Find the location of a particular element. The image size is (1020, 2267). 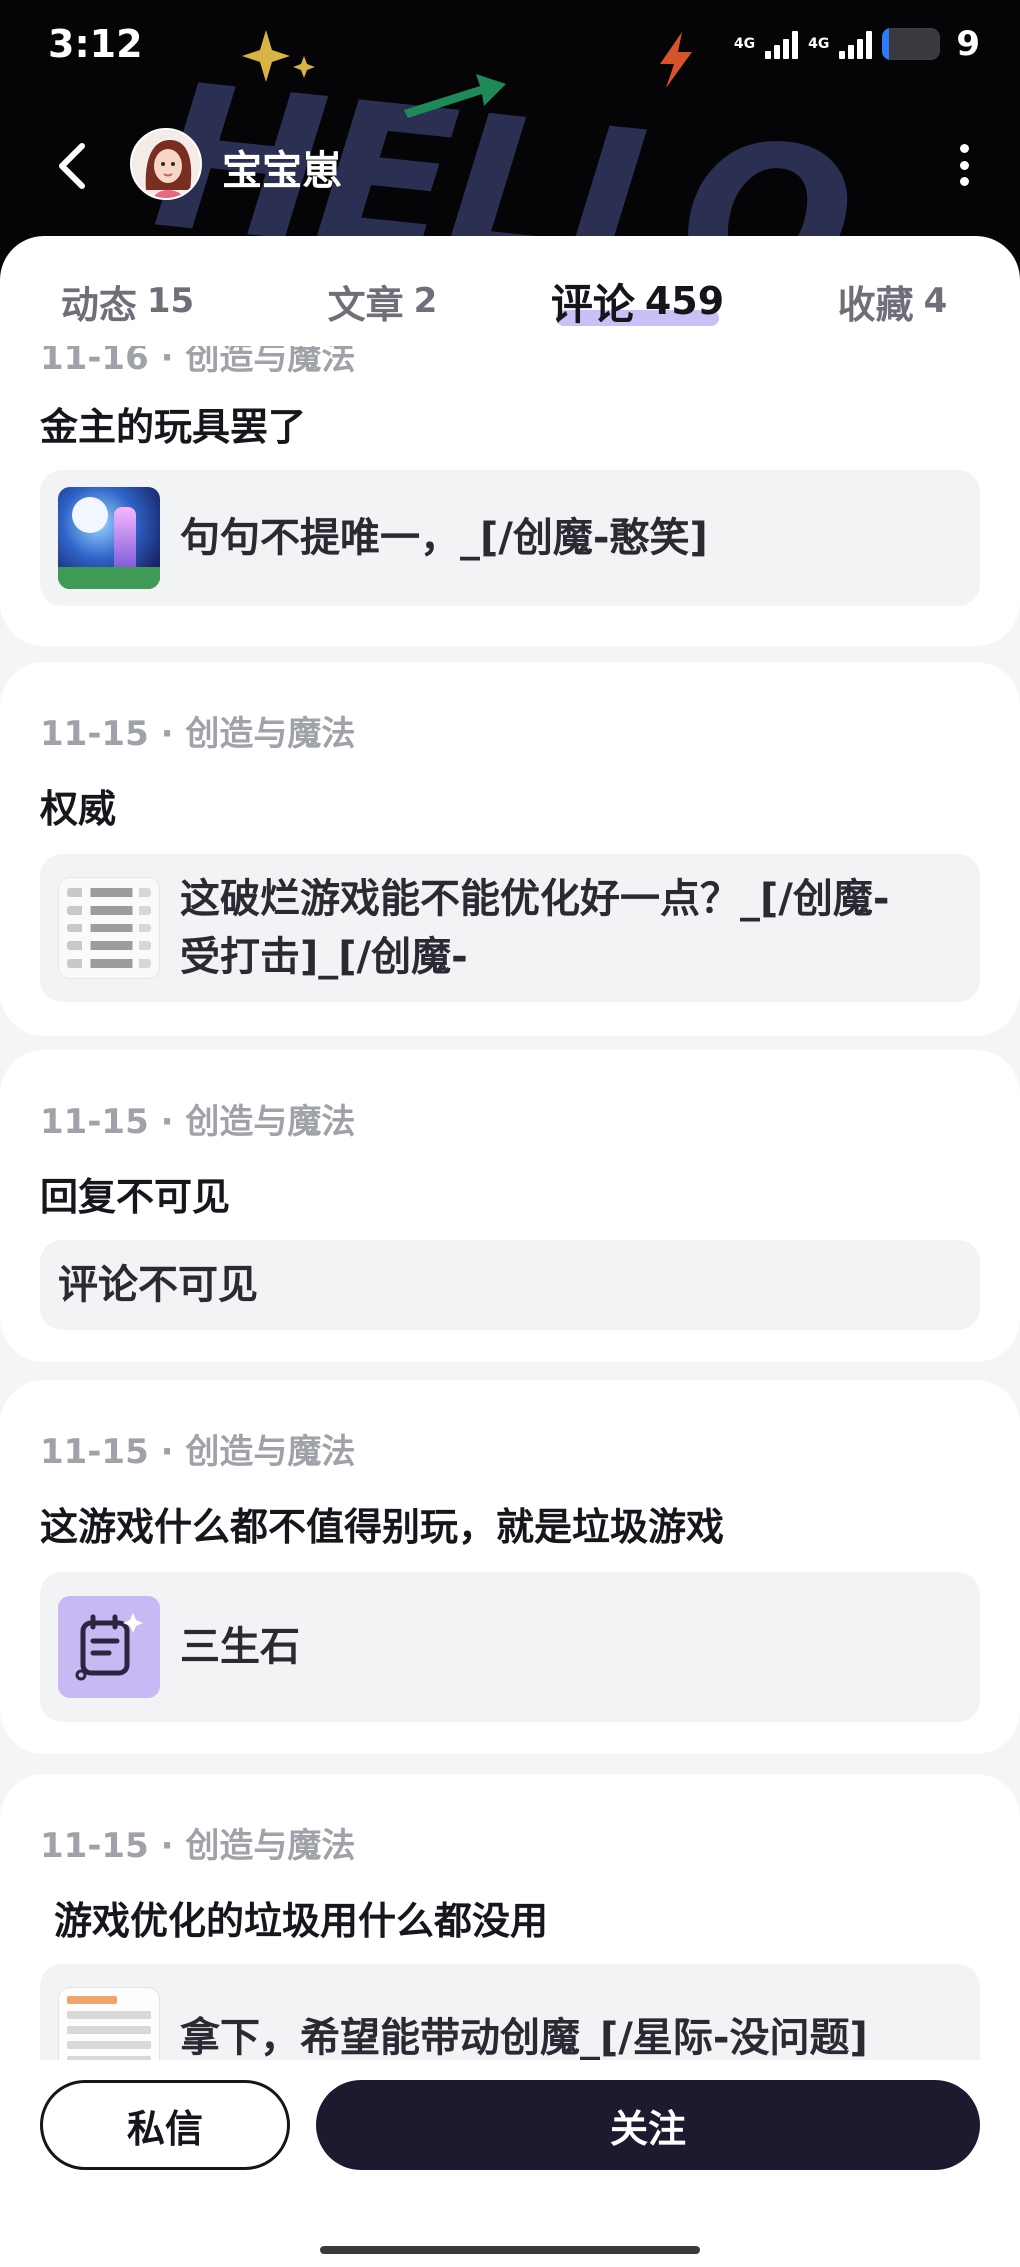

quoted-post-text: 句句不提唯一，_[/创魔-憨笑] is located at coordinates (444, 538).